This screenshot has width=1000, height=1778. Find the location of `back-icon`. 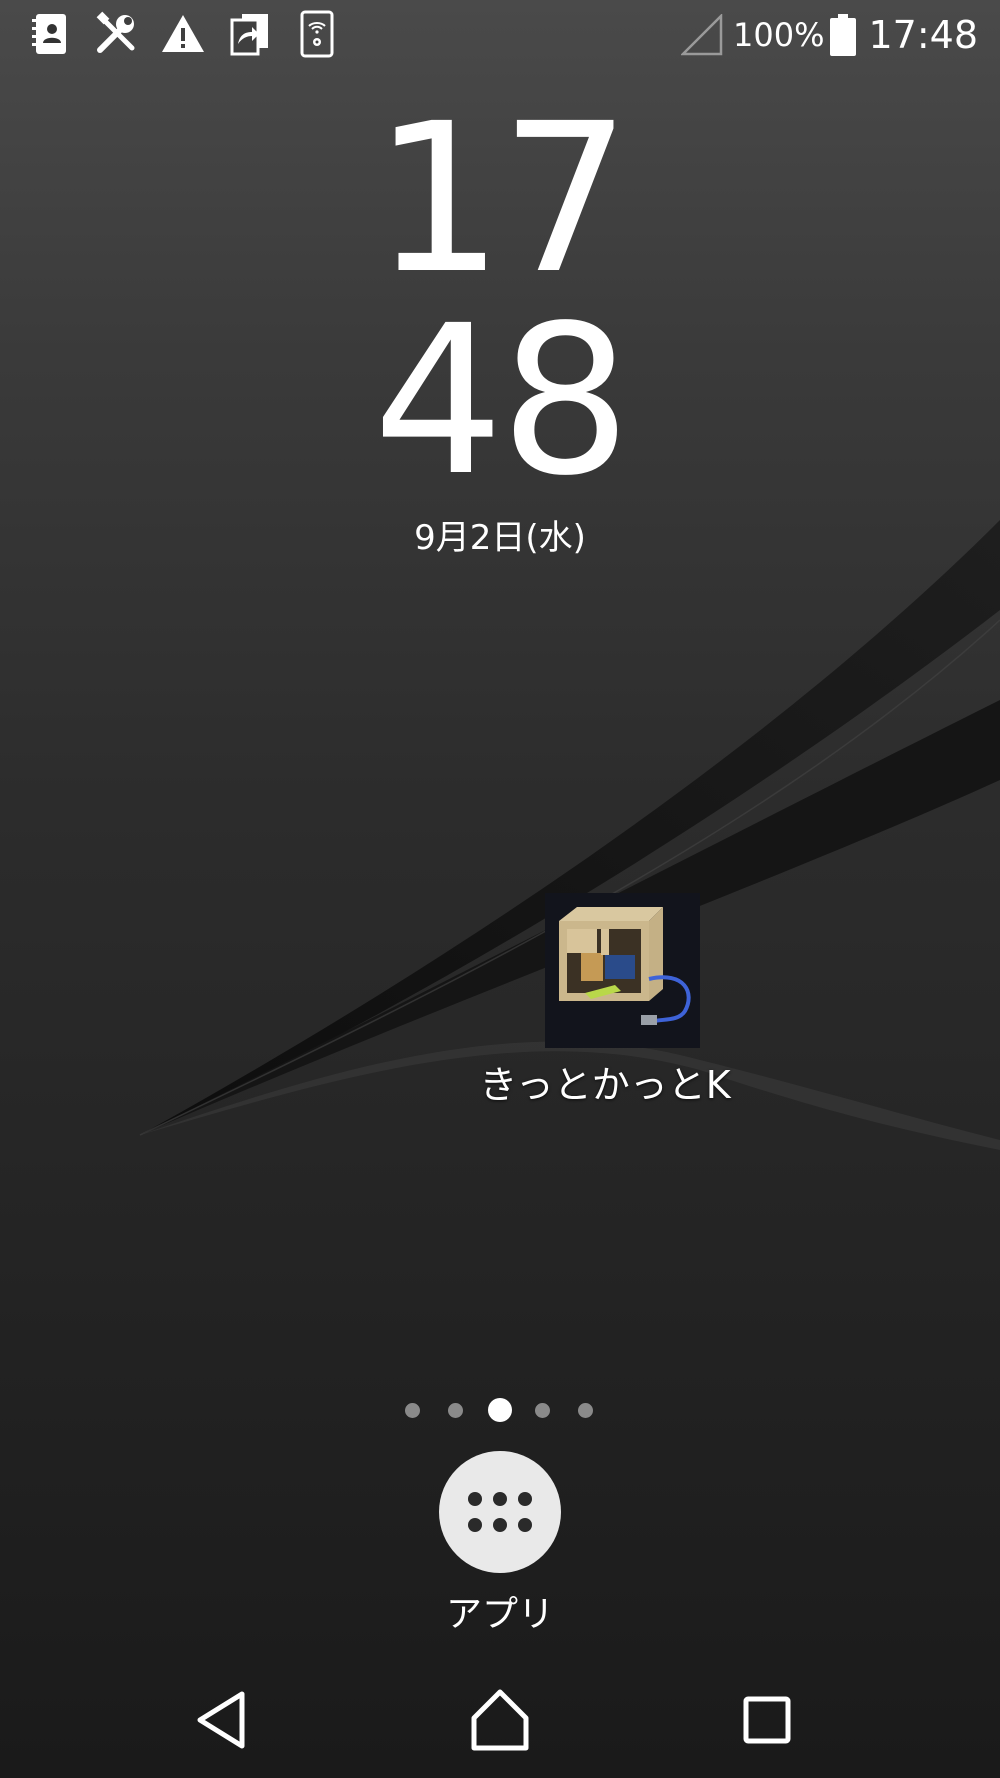

back-icon is located at coordinates (221, 1720).